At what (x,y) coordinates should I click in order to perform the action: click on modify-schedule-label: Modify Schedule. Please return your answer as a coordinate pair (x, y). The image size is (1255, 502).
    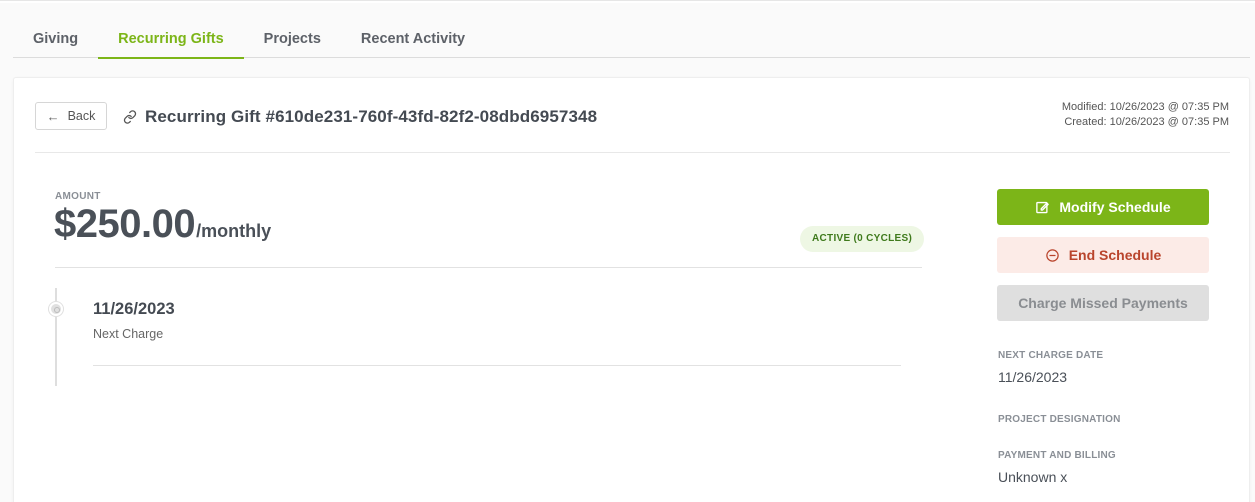
    Looking at the image, I should click on (1115, 207).